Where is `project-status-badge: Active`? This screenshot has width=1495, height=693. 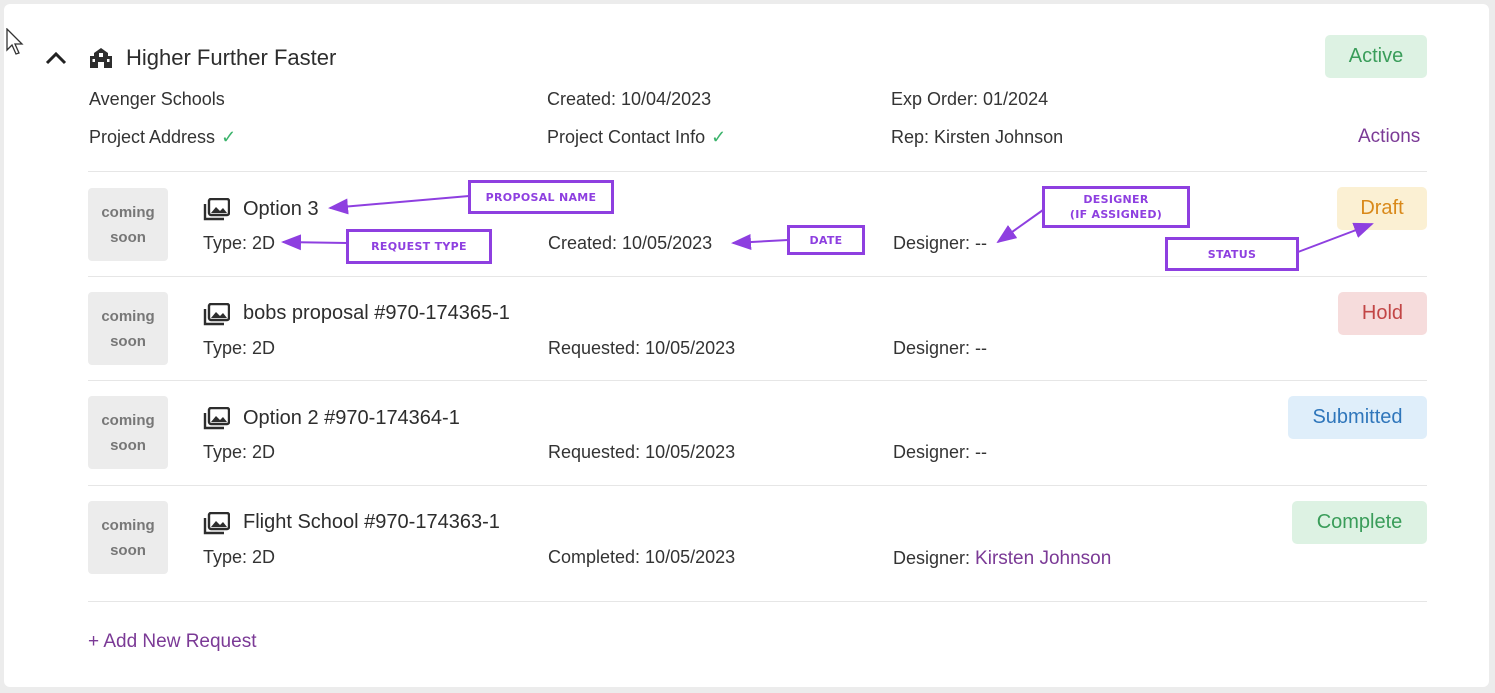 project-status-badge: Active is located at coordinates (1376, 56).